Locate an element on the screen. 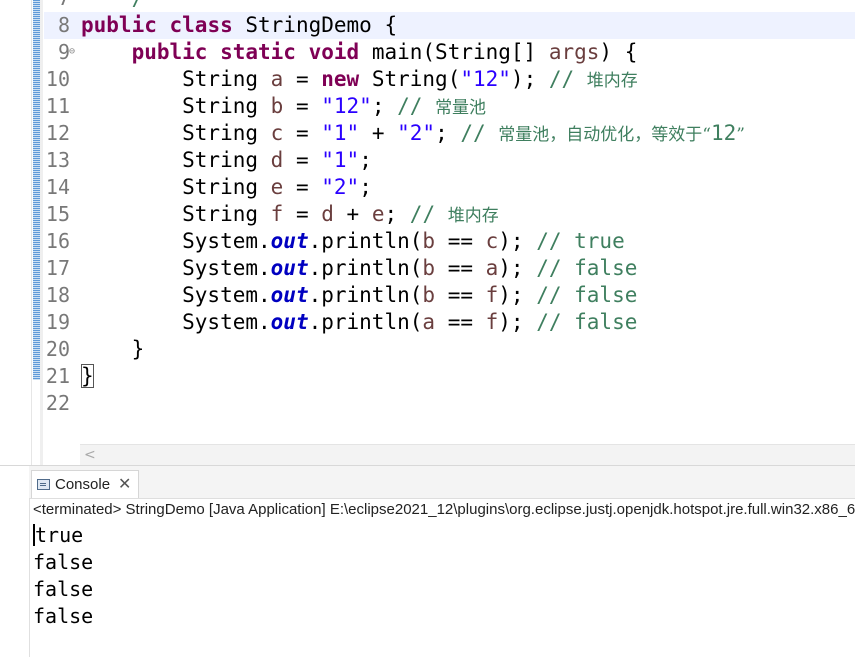  line-number: 12 is located at coordinates (57, 133).